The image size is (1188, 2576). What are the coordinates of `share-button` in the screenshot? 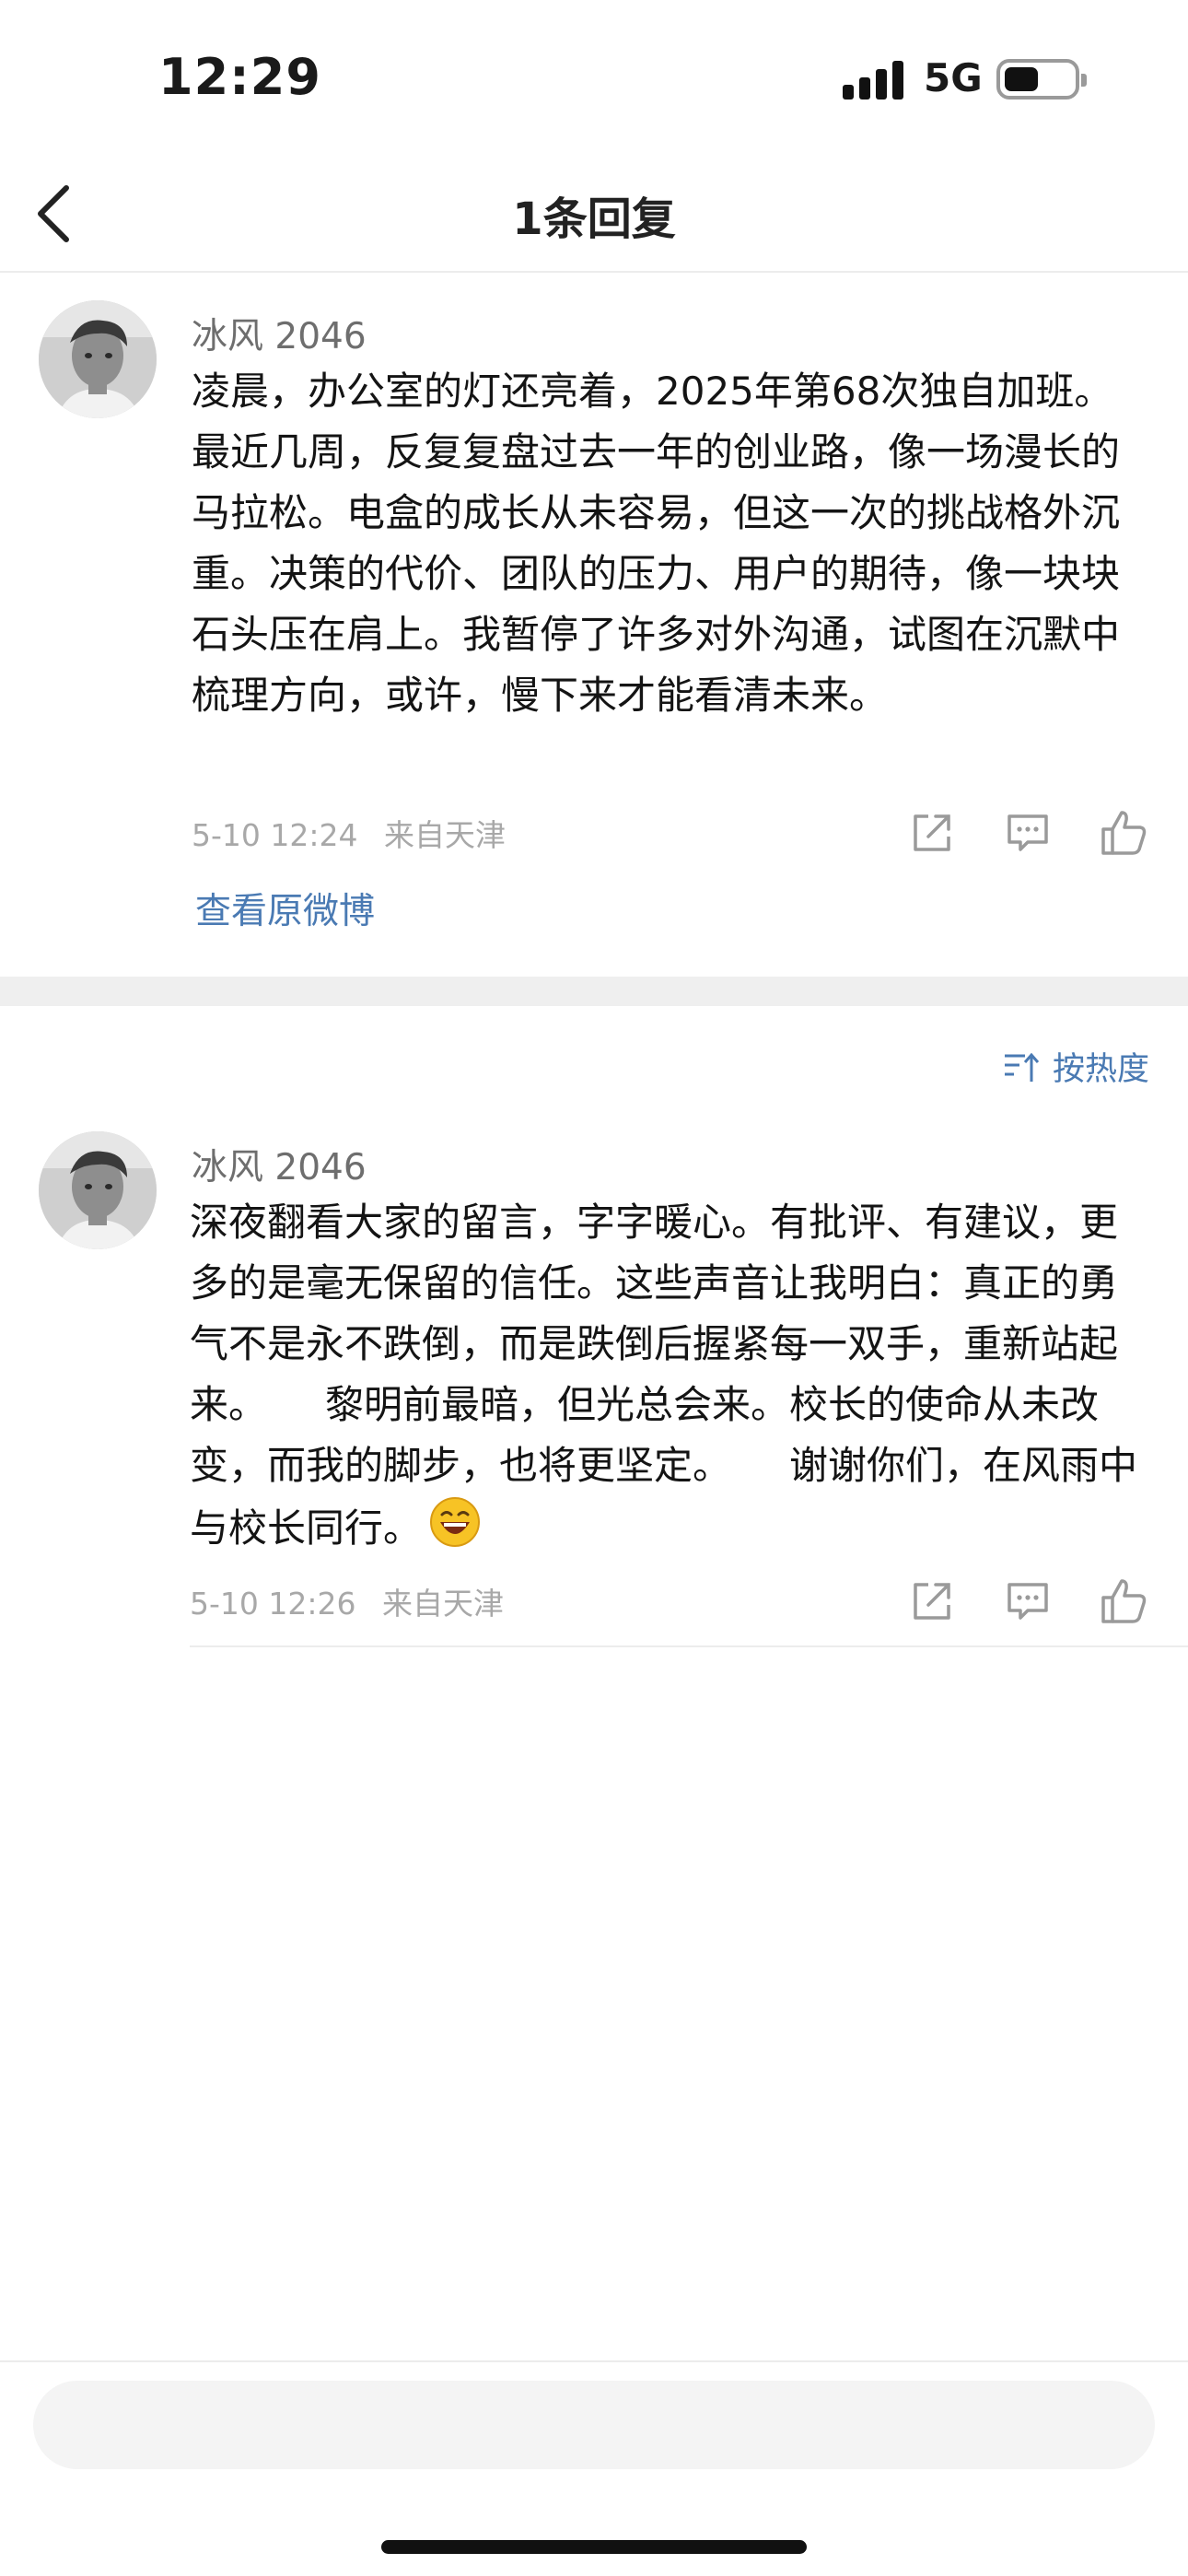 It's located at (932, 833).